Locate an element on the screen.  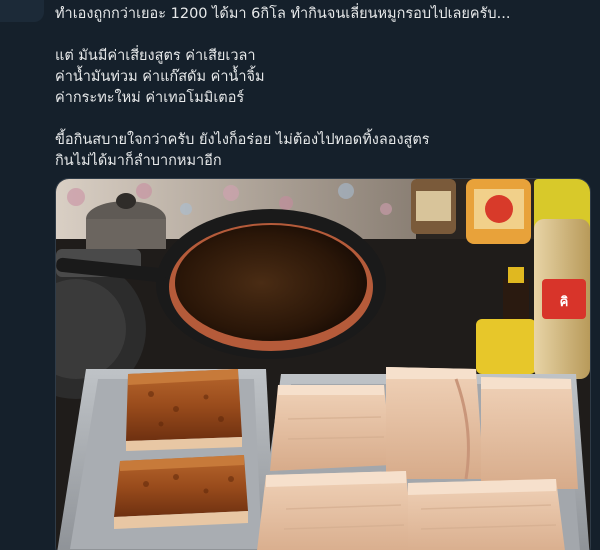
avatar is located at coordinates (22, 11).